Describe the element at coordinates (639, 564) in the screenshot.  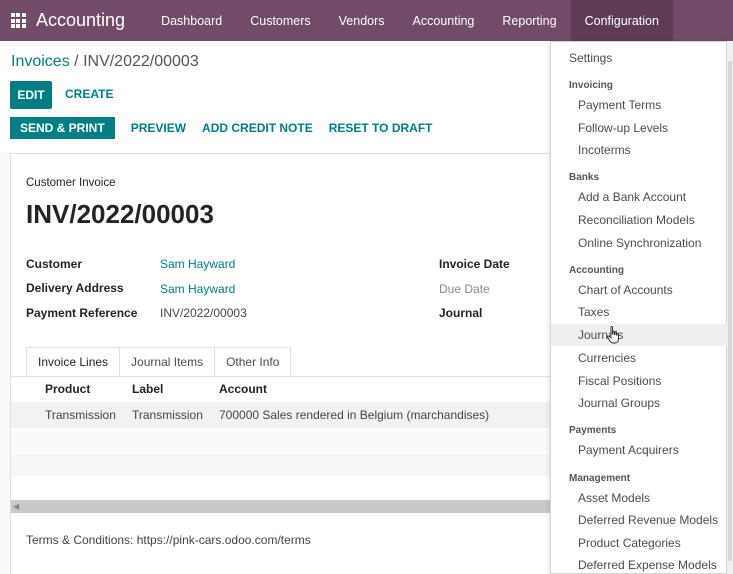
I see `menu-item-deferred-expense-models: Deferred Expense Models` at that location.